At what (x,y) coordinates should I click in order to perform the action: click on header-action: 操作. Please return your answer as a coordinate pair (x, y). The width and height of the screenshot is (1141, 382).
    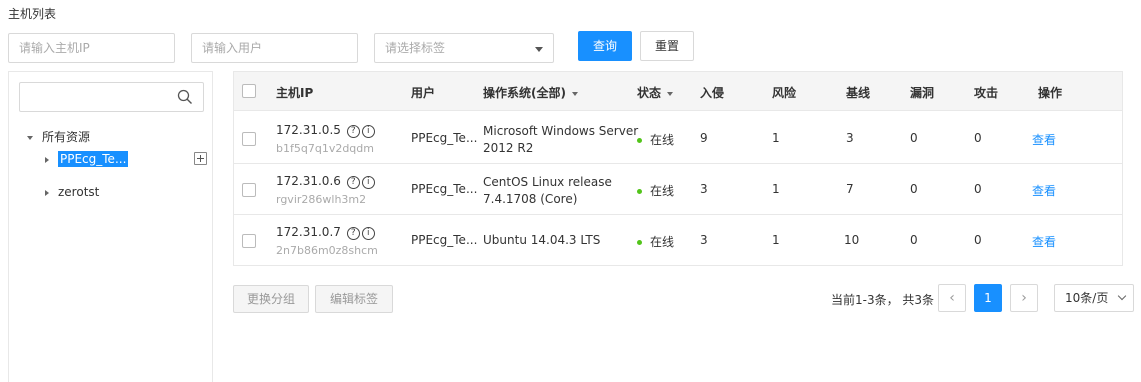
    Looking at the image, I should click on (1050, 93).